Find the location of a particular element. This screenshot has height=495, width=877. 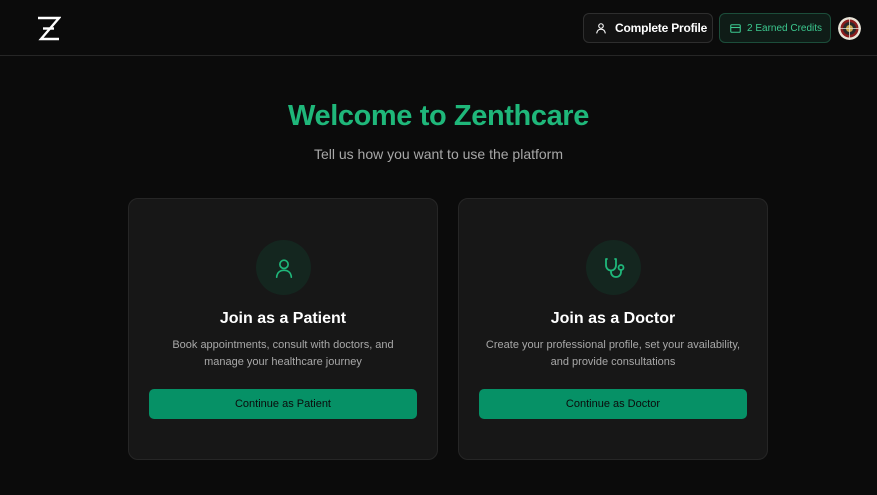

zenthcare-logo-icon is located at coordinates (49, 28).